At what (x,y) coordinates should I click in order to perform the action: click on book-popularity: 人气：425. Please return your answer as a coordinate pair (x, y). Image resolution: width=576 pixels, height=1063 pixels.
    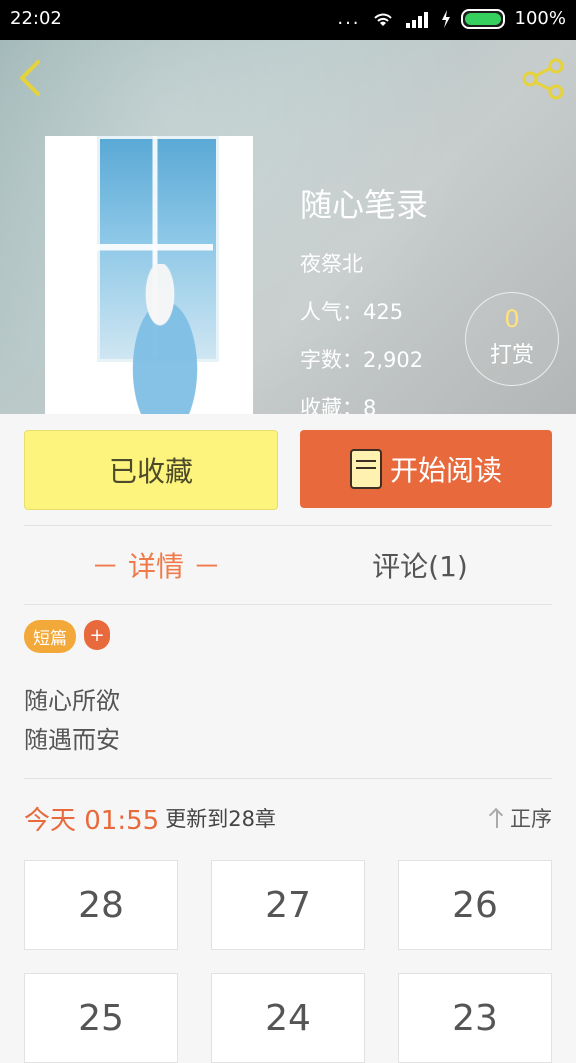
    Looking at the image, I should click on (352, 312).